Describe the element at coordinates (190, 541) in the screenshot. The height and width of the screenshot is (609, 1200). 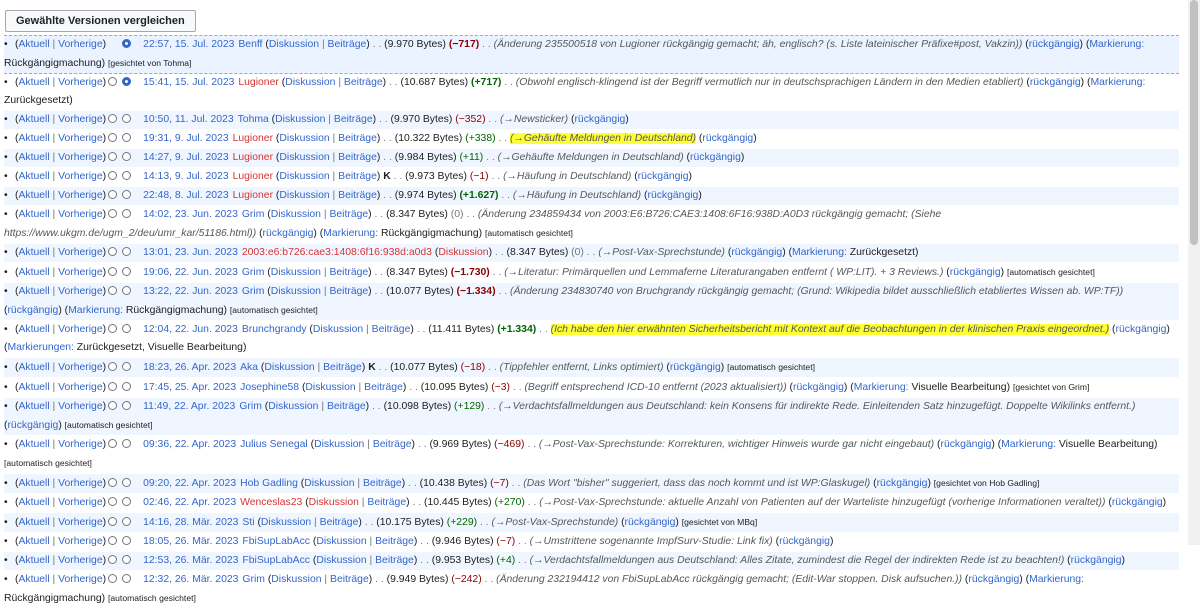
I see `revision-date-link: 18:05, 26. Mär. 2023` at that location.